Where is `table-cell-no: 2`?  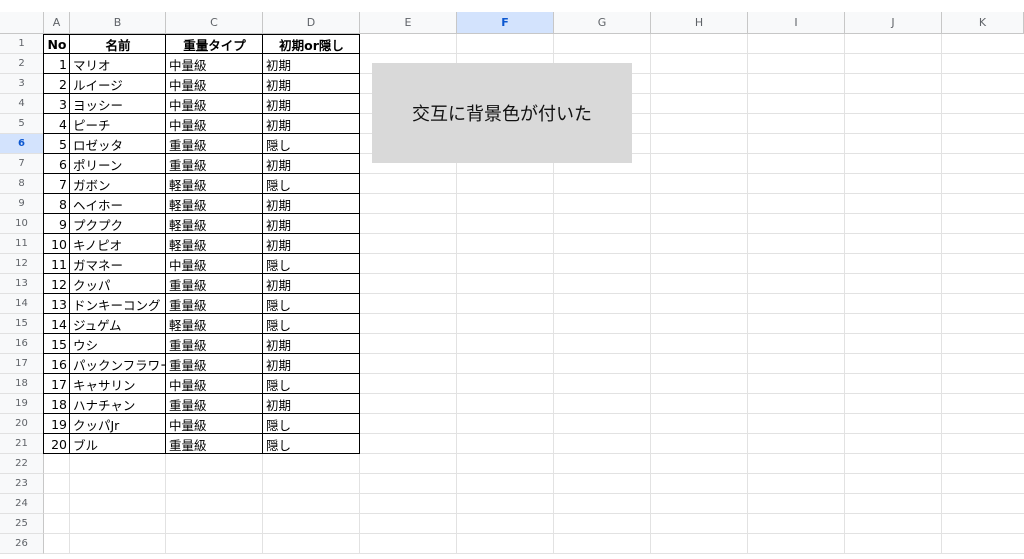 table-cell-no: 2 is located at coordinates (57, 84).